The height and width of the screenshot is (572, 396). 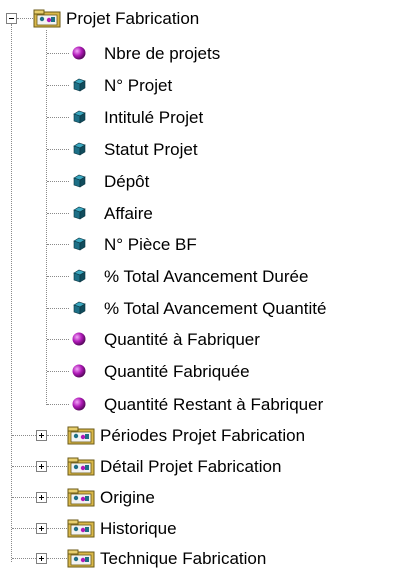 I want to click on tree-node-label: Intitulé Projet, so click(x=154, y=117).